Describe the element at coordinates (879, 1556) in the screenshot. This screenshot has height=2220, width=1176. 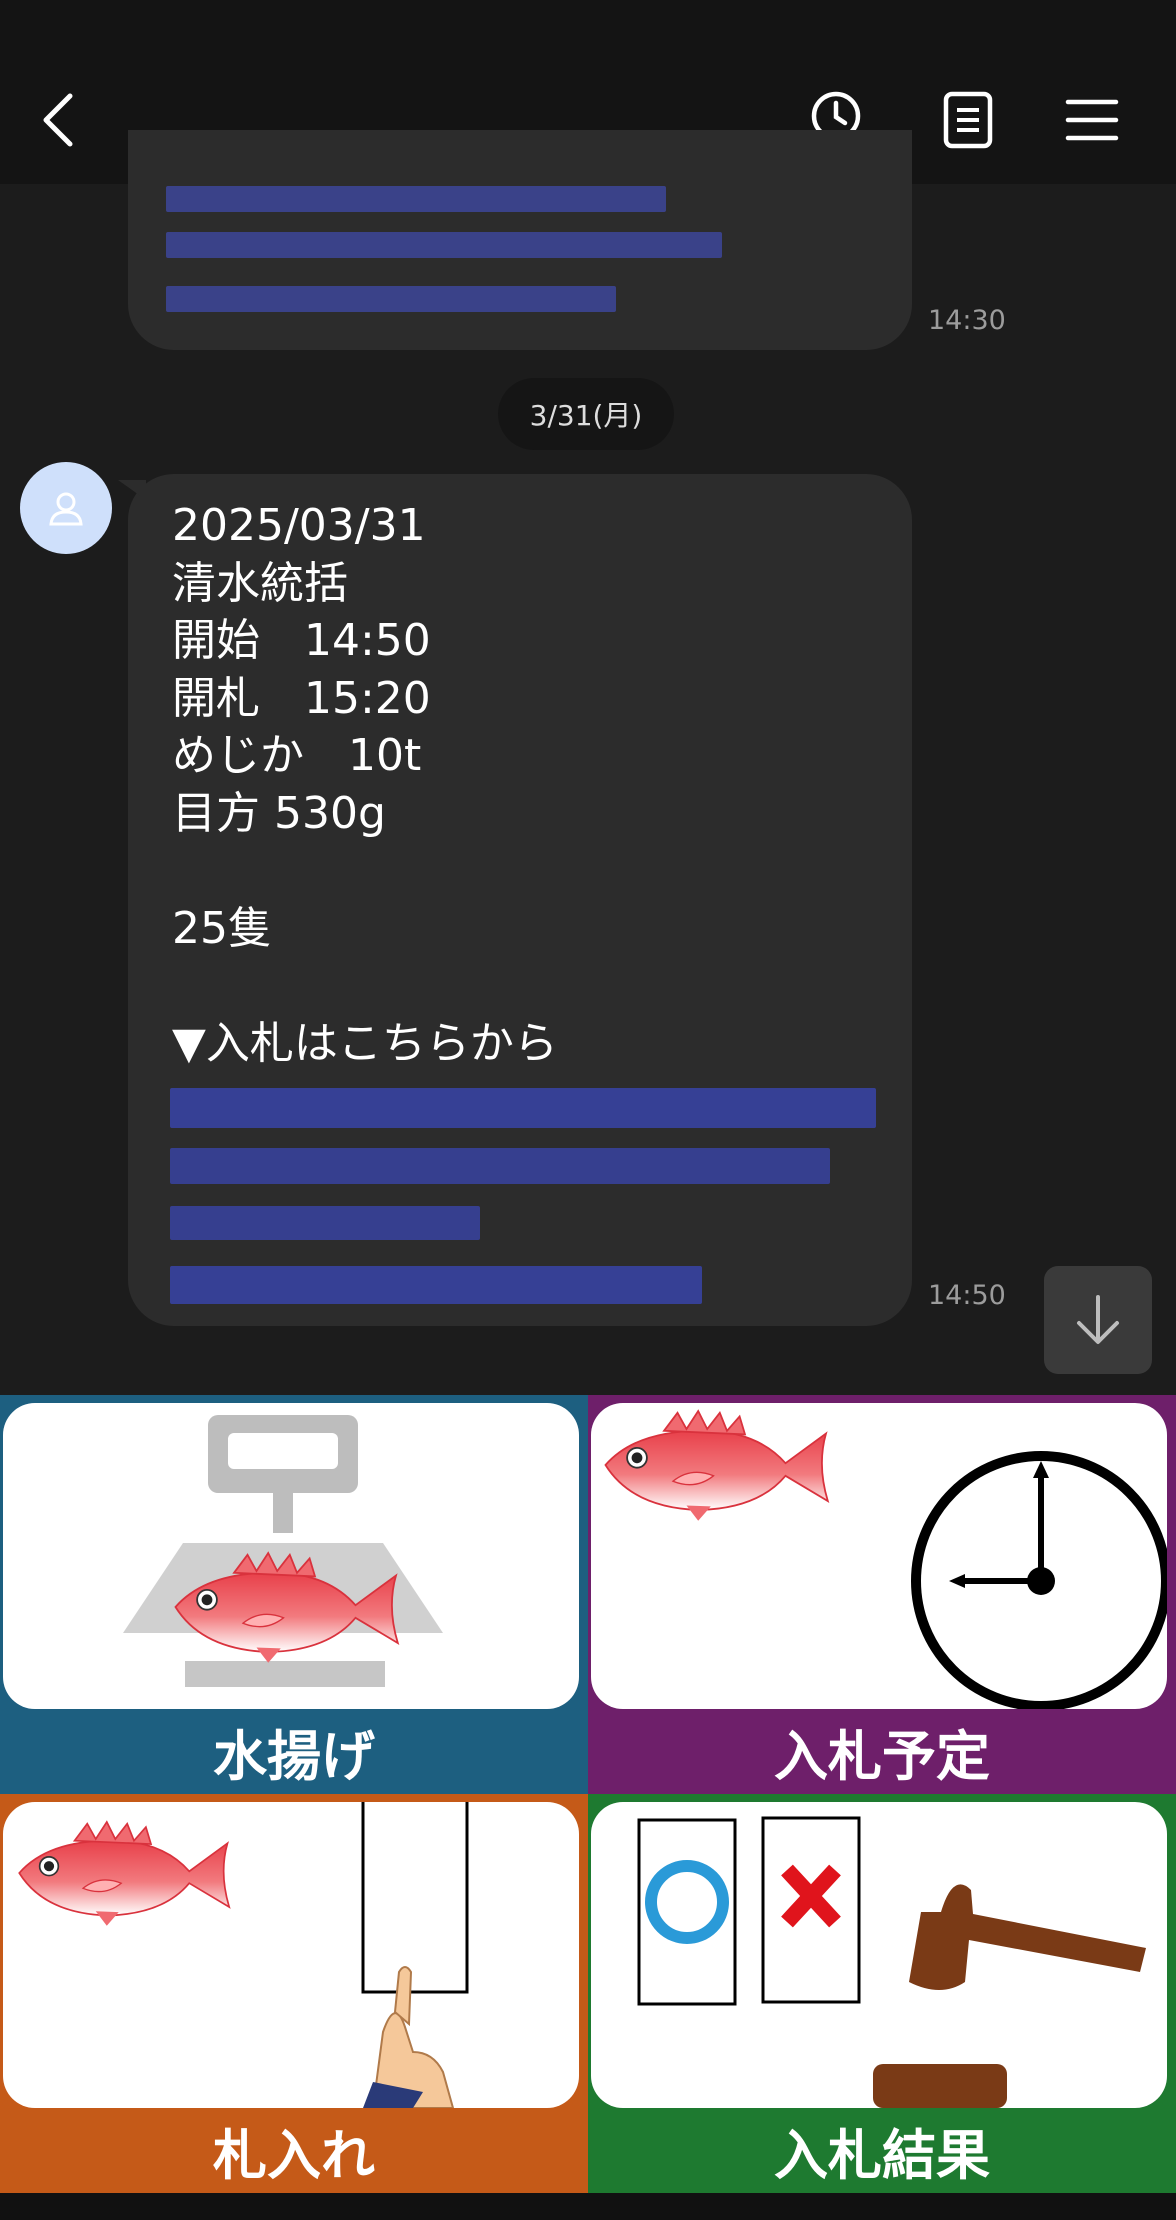
I see `fish-clock-illustration` at that location.